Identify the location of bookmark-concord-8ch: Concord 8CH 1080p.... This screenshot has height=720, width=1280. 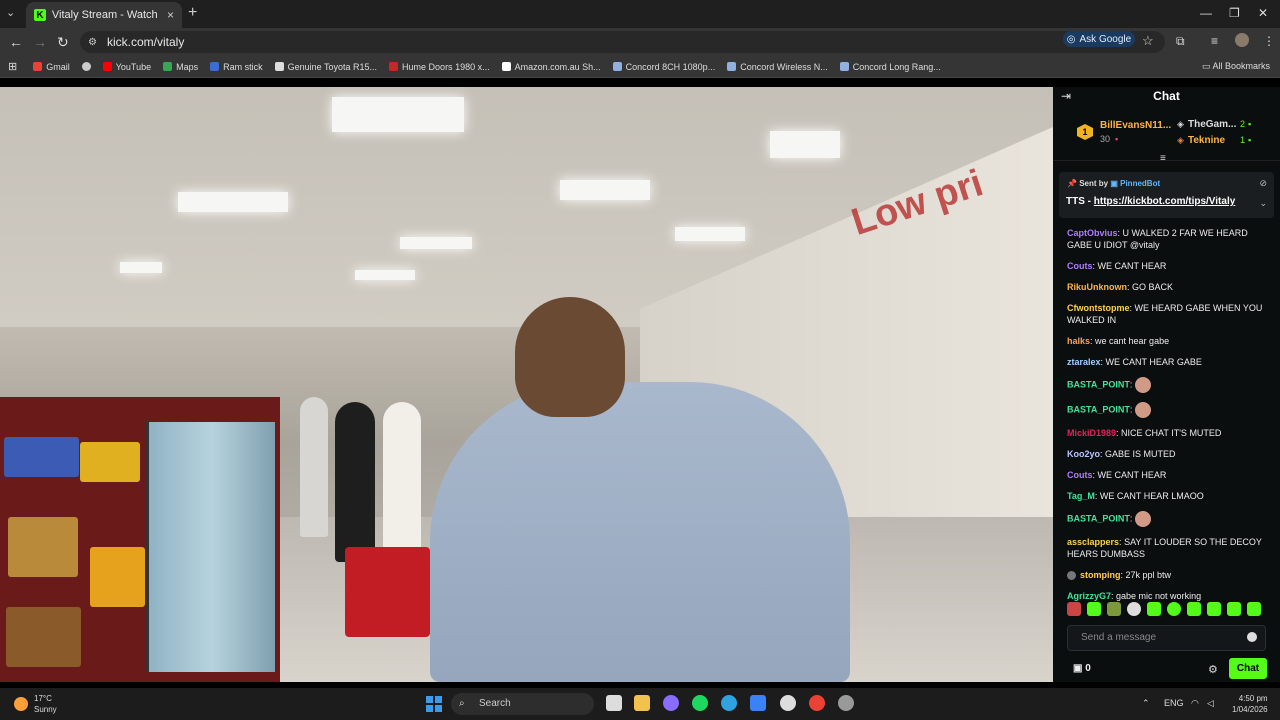
(663, 67).